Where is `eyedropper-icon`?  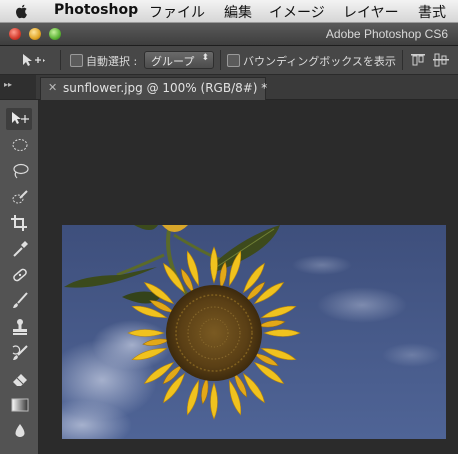 eyedropper-icon is located at coordinates (20, 249).